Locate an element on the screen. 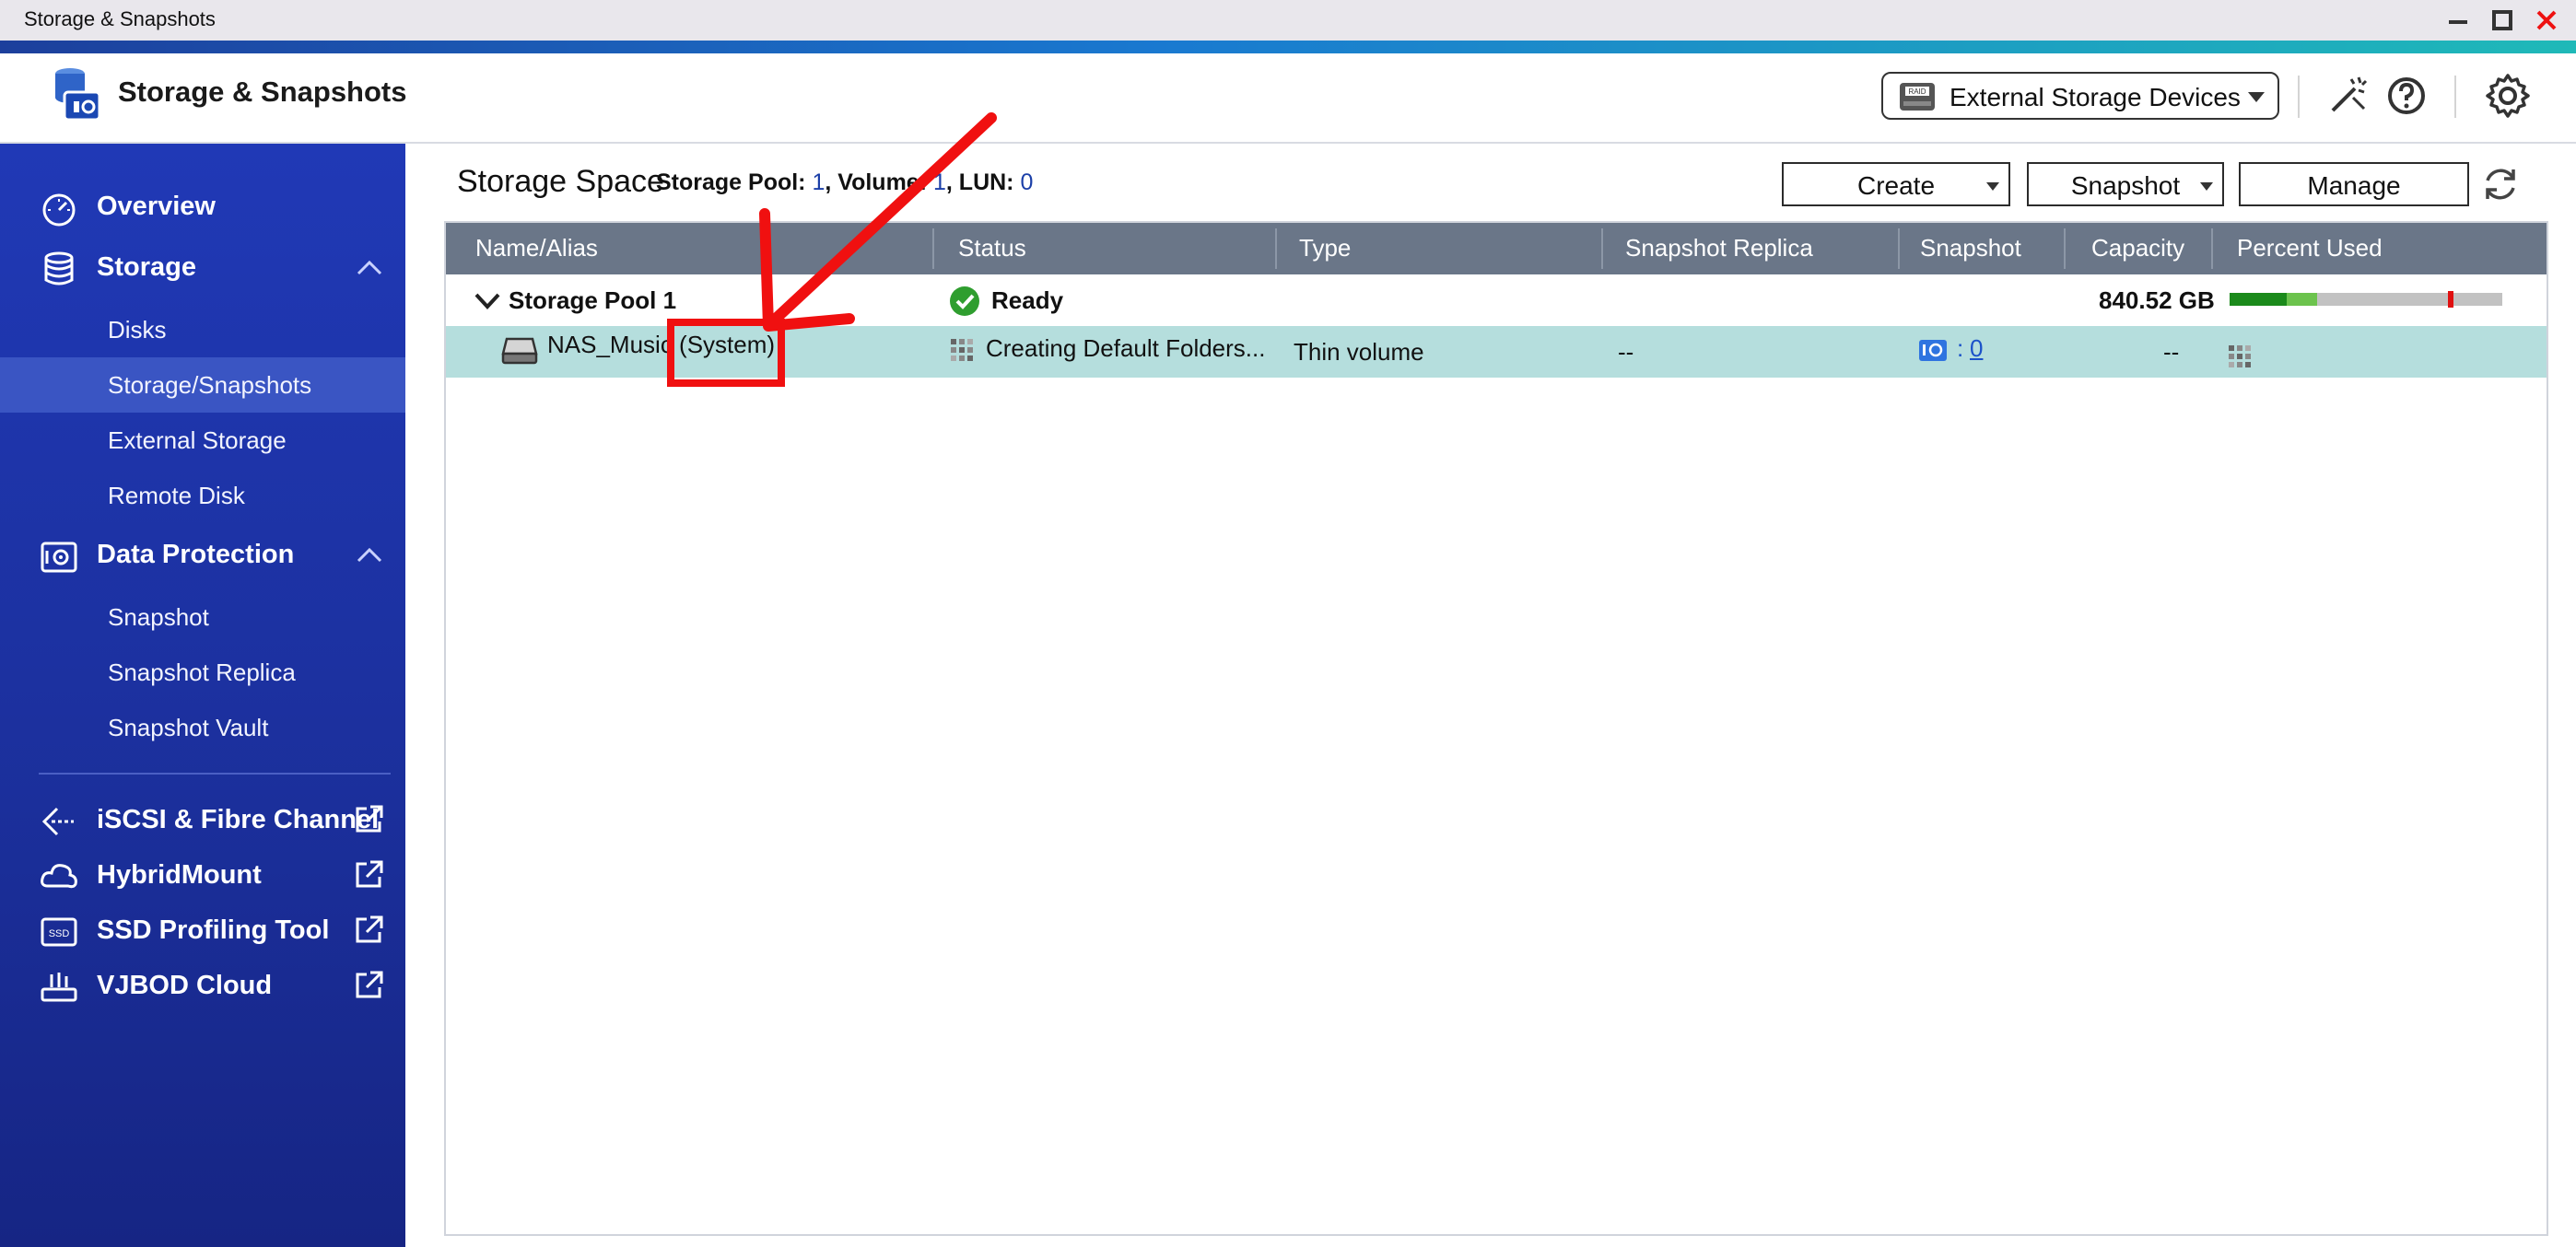 This screenshot has width=2576, height=1247. snapshot-button: Snapshot is located at coordinates (2125, 184).